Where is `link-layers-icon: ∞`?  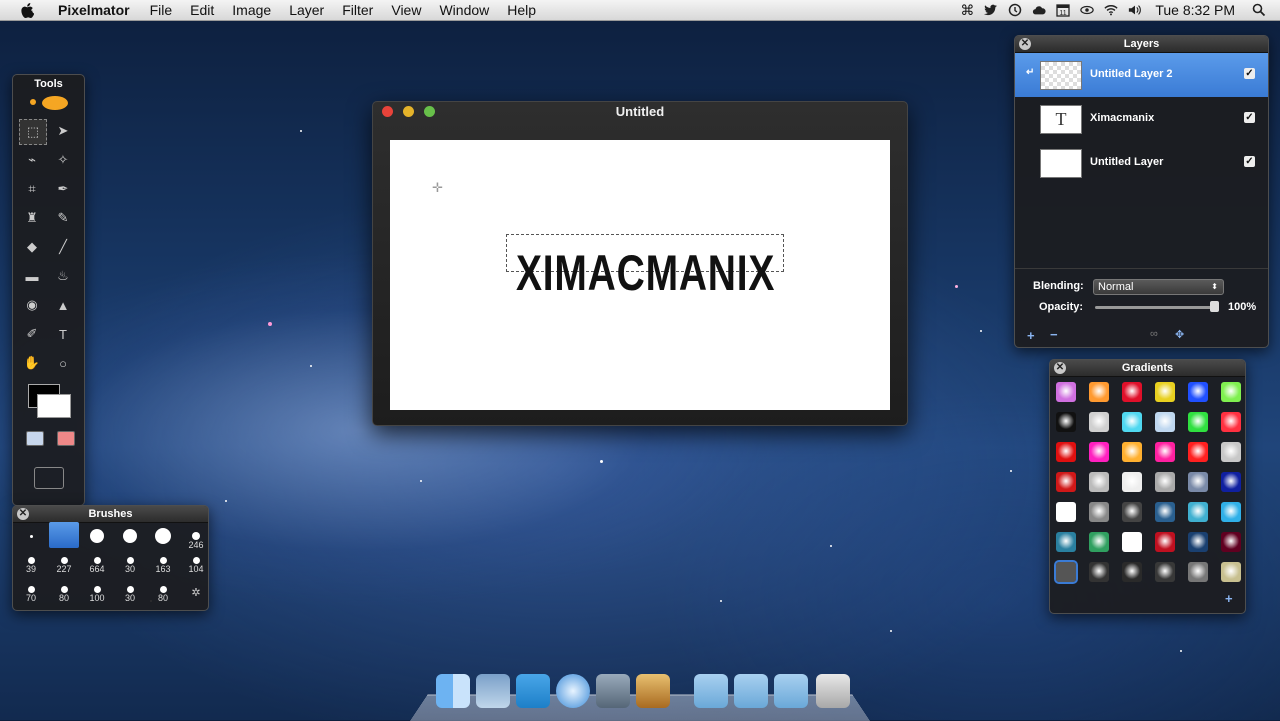 link-layers-icon: ∞ is located at coordinates (1154, 334).